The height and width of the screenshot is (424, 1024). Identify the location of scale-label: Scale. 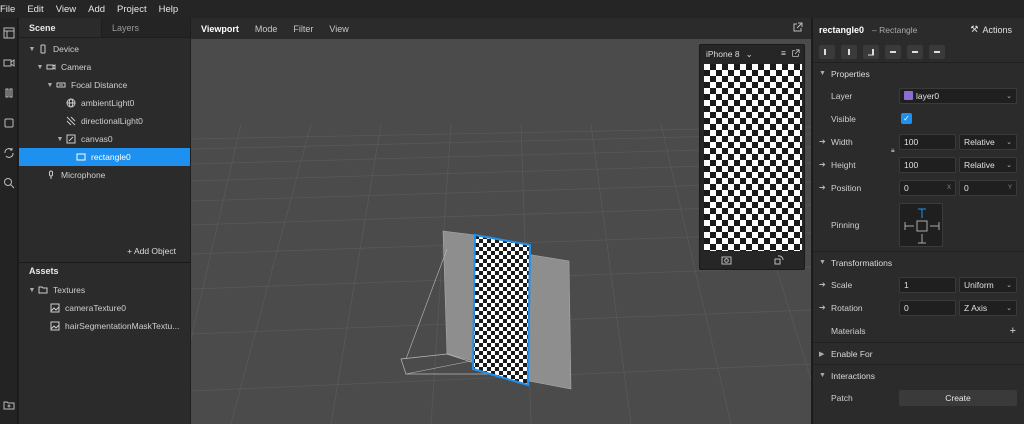
(842, 284).